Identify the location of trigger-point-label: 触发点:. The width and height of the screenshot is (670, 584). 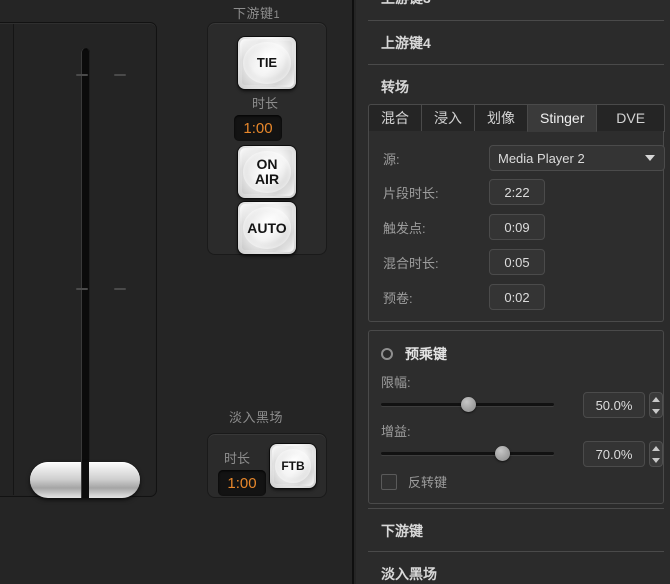
(404, 228).